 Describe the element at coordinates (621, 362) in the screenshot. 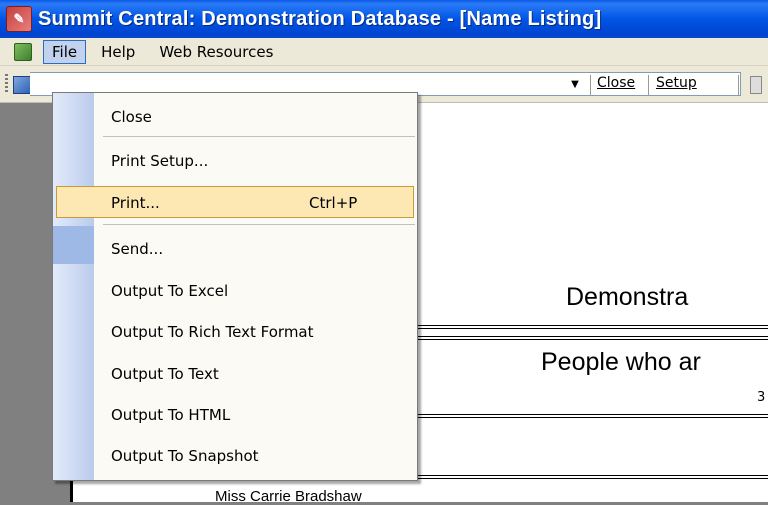

I see `report-subtitle: People who ar` at that location.